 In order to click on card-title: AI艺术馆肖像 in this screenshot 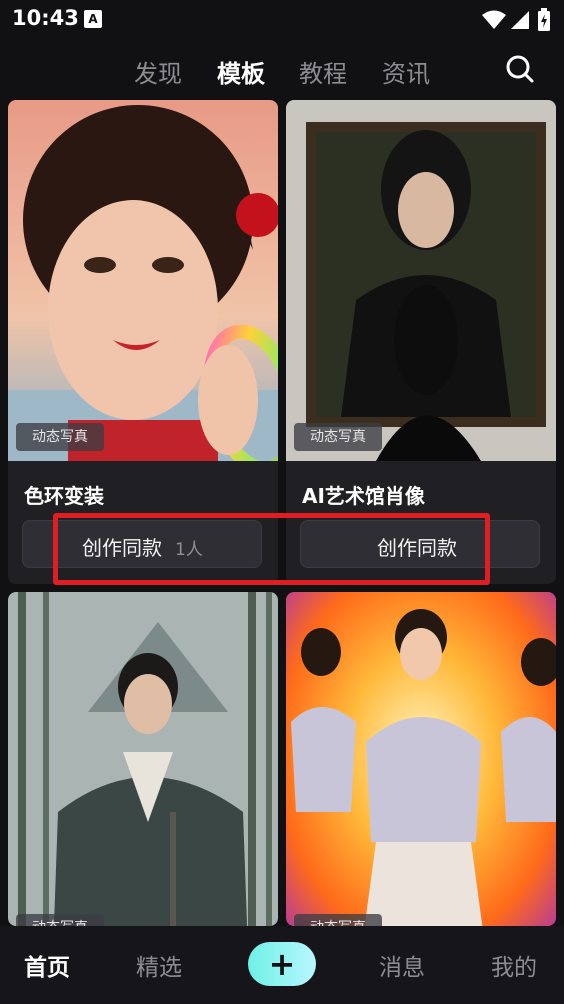, I will do `click(363, 496)`.